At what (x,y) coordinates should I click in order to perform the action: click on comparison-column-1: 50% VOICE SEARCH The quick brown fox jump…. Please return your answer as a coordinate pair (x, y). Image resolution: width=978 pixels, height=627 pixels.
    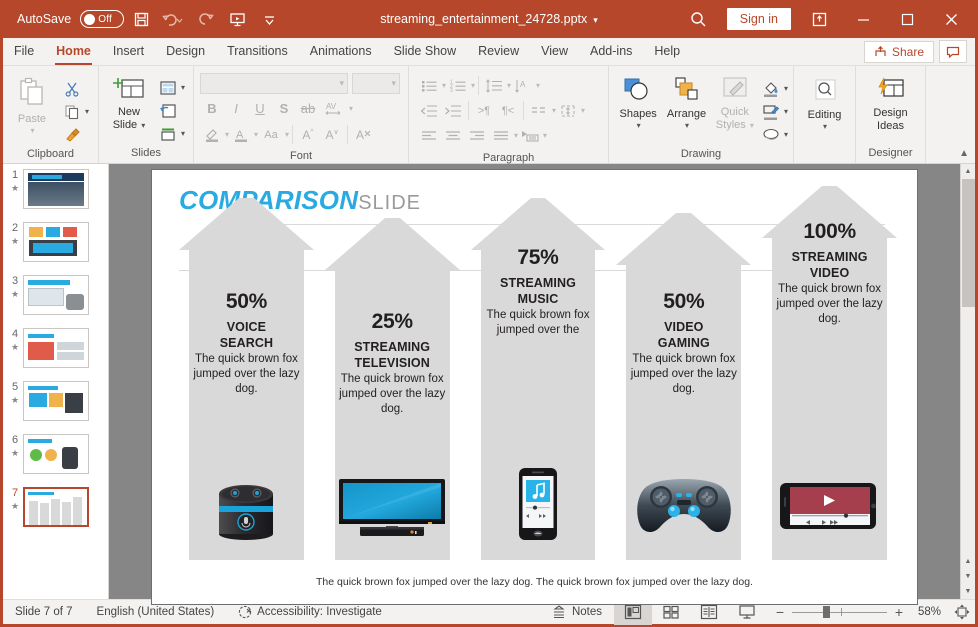
    Looking at the image, I should click on (246, 379).